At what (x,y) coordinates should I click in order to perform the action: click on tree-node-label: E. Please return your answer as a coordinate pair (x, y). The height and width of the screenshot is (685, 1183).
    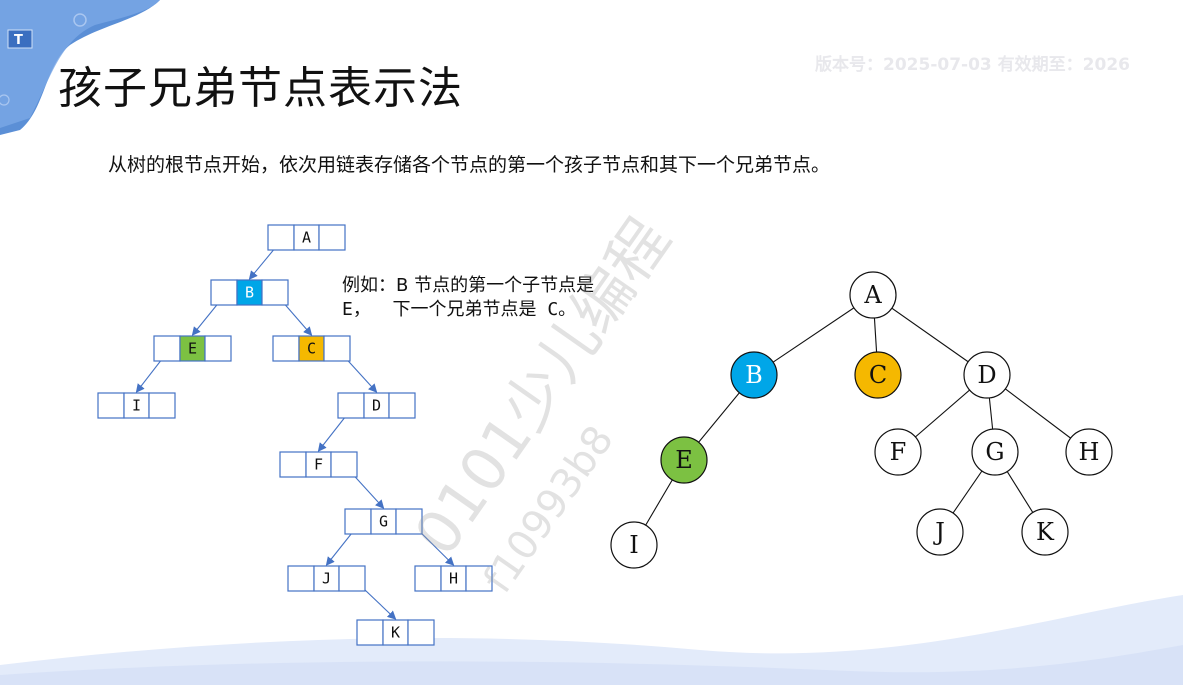
    Looking at the image, I should click on (684, 460).